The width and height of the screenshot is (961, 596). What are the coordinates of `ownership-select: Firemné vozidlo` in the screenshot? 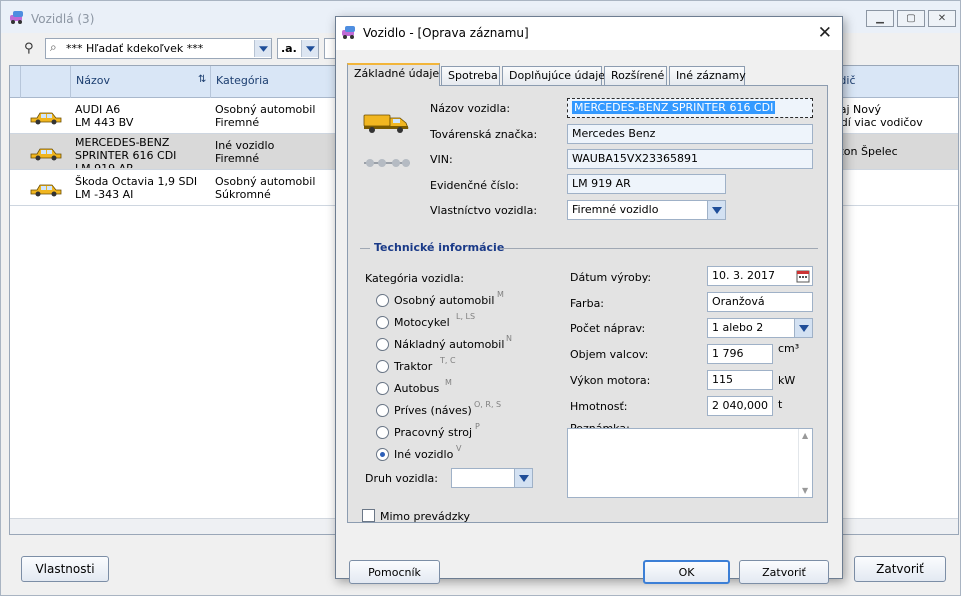 It's located at (646, 210).